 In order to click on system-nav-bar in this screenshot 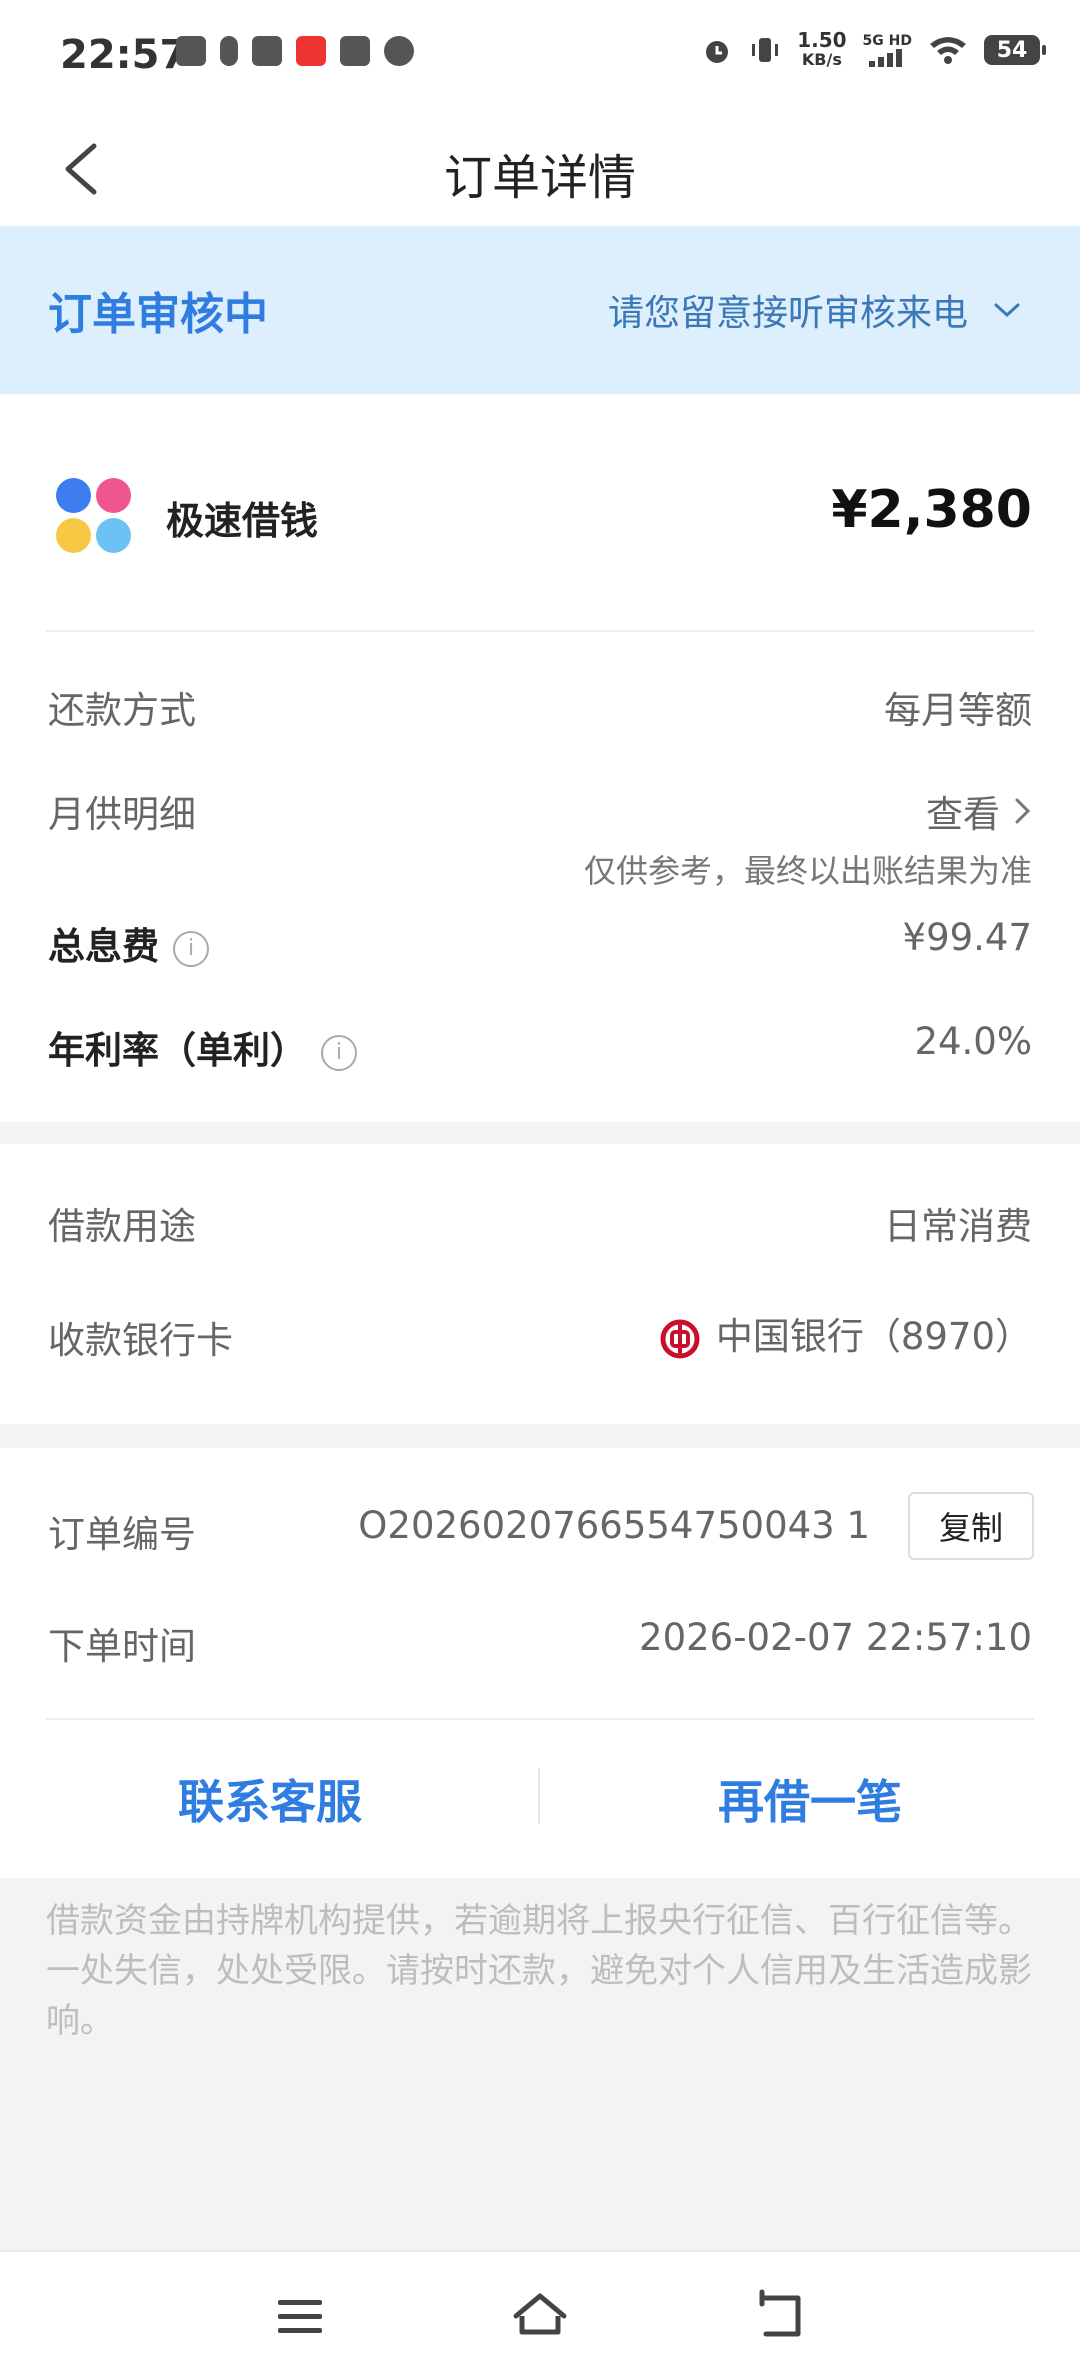, I will do `click(540, 2314)`.